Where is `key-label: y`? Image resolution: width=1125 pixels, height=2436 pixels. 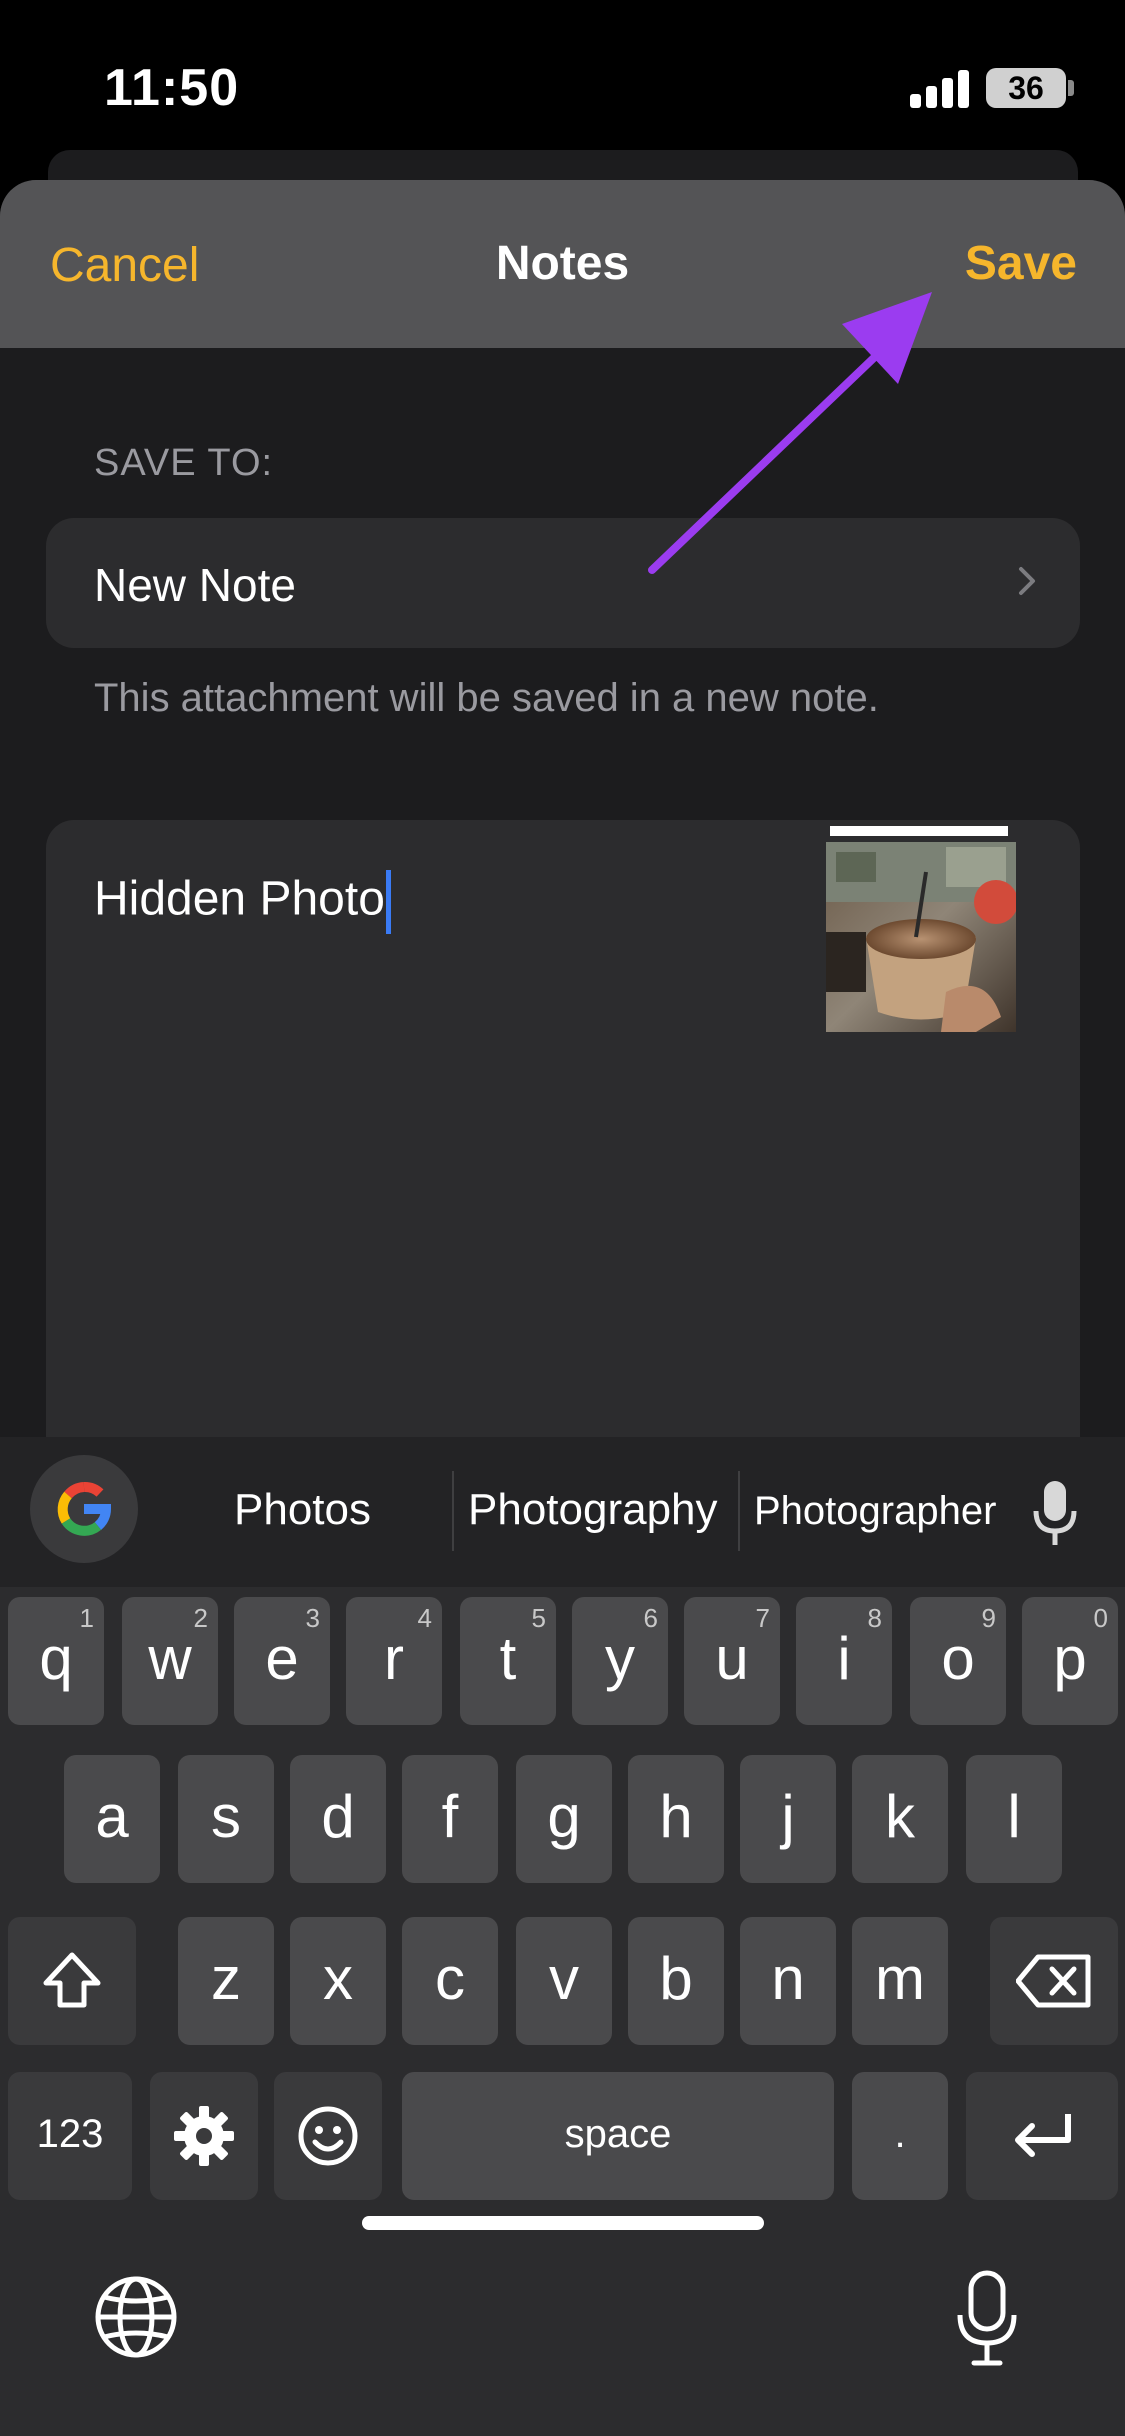
key-label: y is located at coordinates (620, 1658).